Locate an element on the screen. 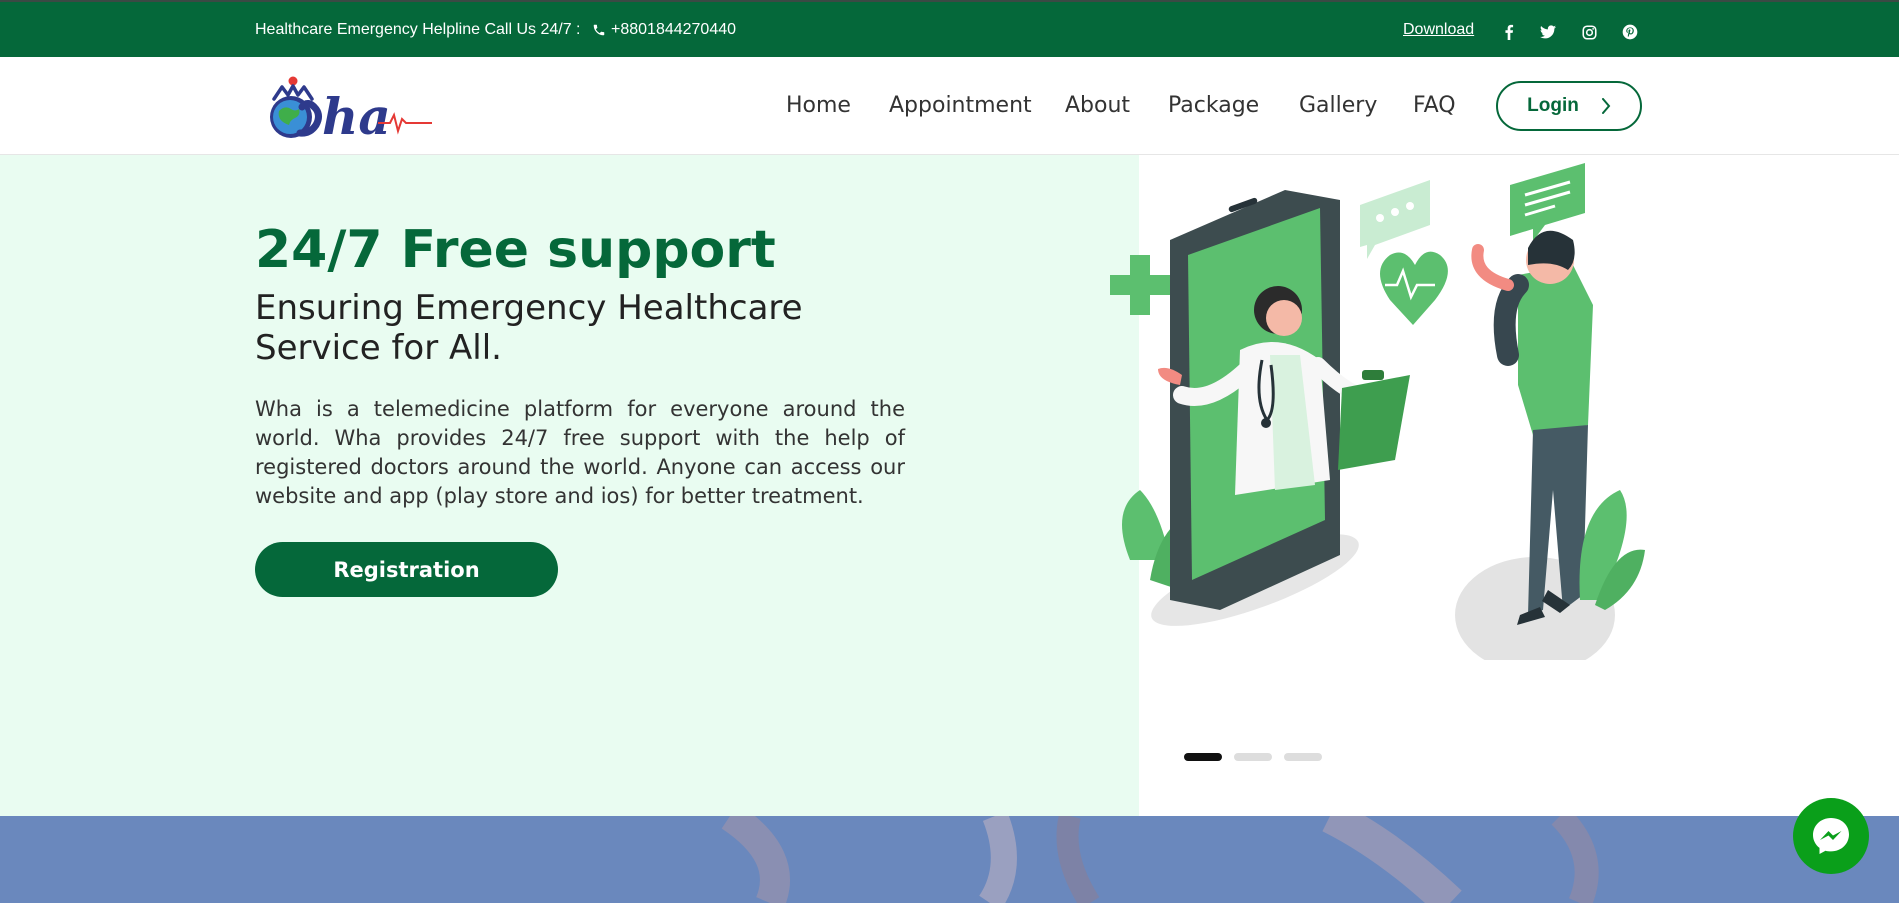  phone-link: +8801844270440 is located at coordinates (664, 30).